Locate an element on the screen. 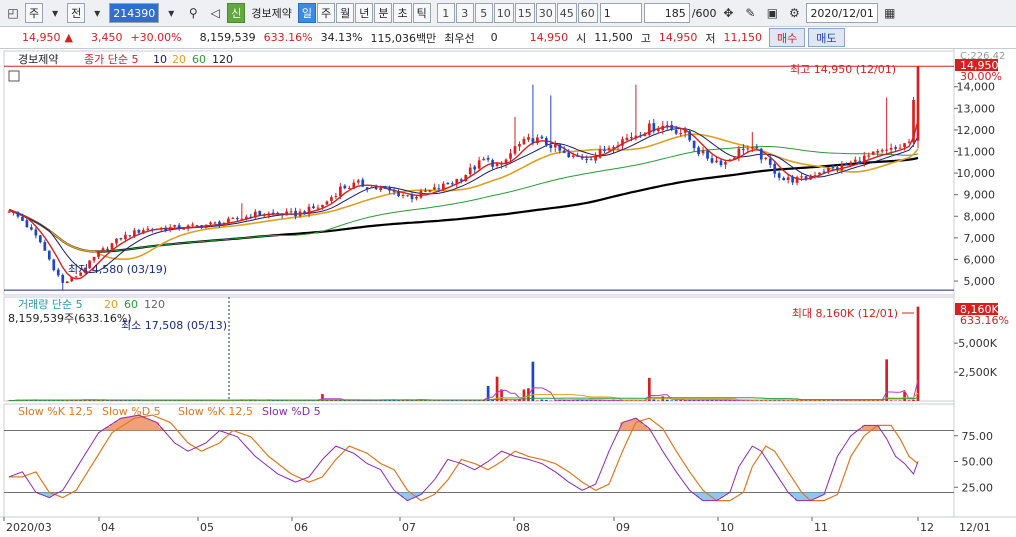 The height and width of the screenshot is (537, 1016). period-tab-분: 분 is located at coordinates (383, 13).